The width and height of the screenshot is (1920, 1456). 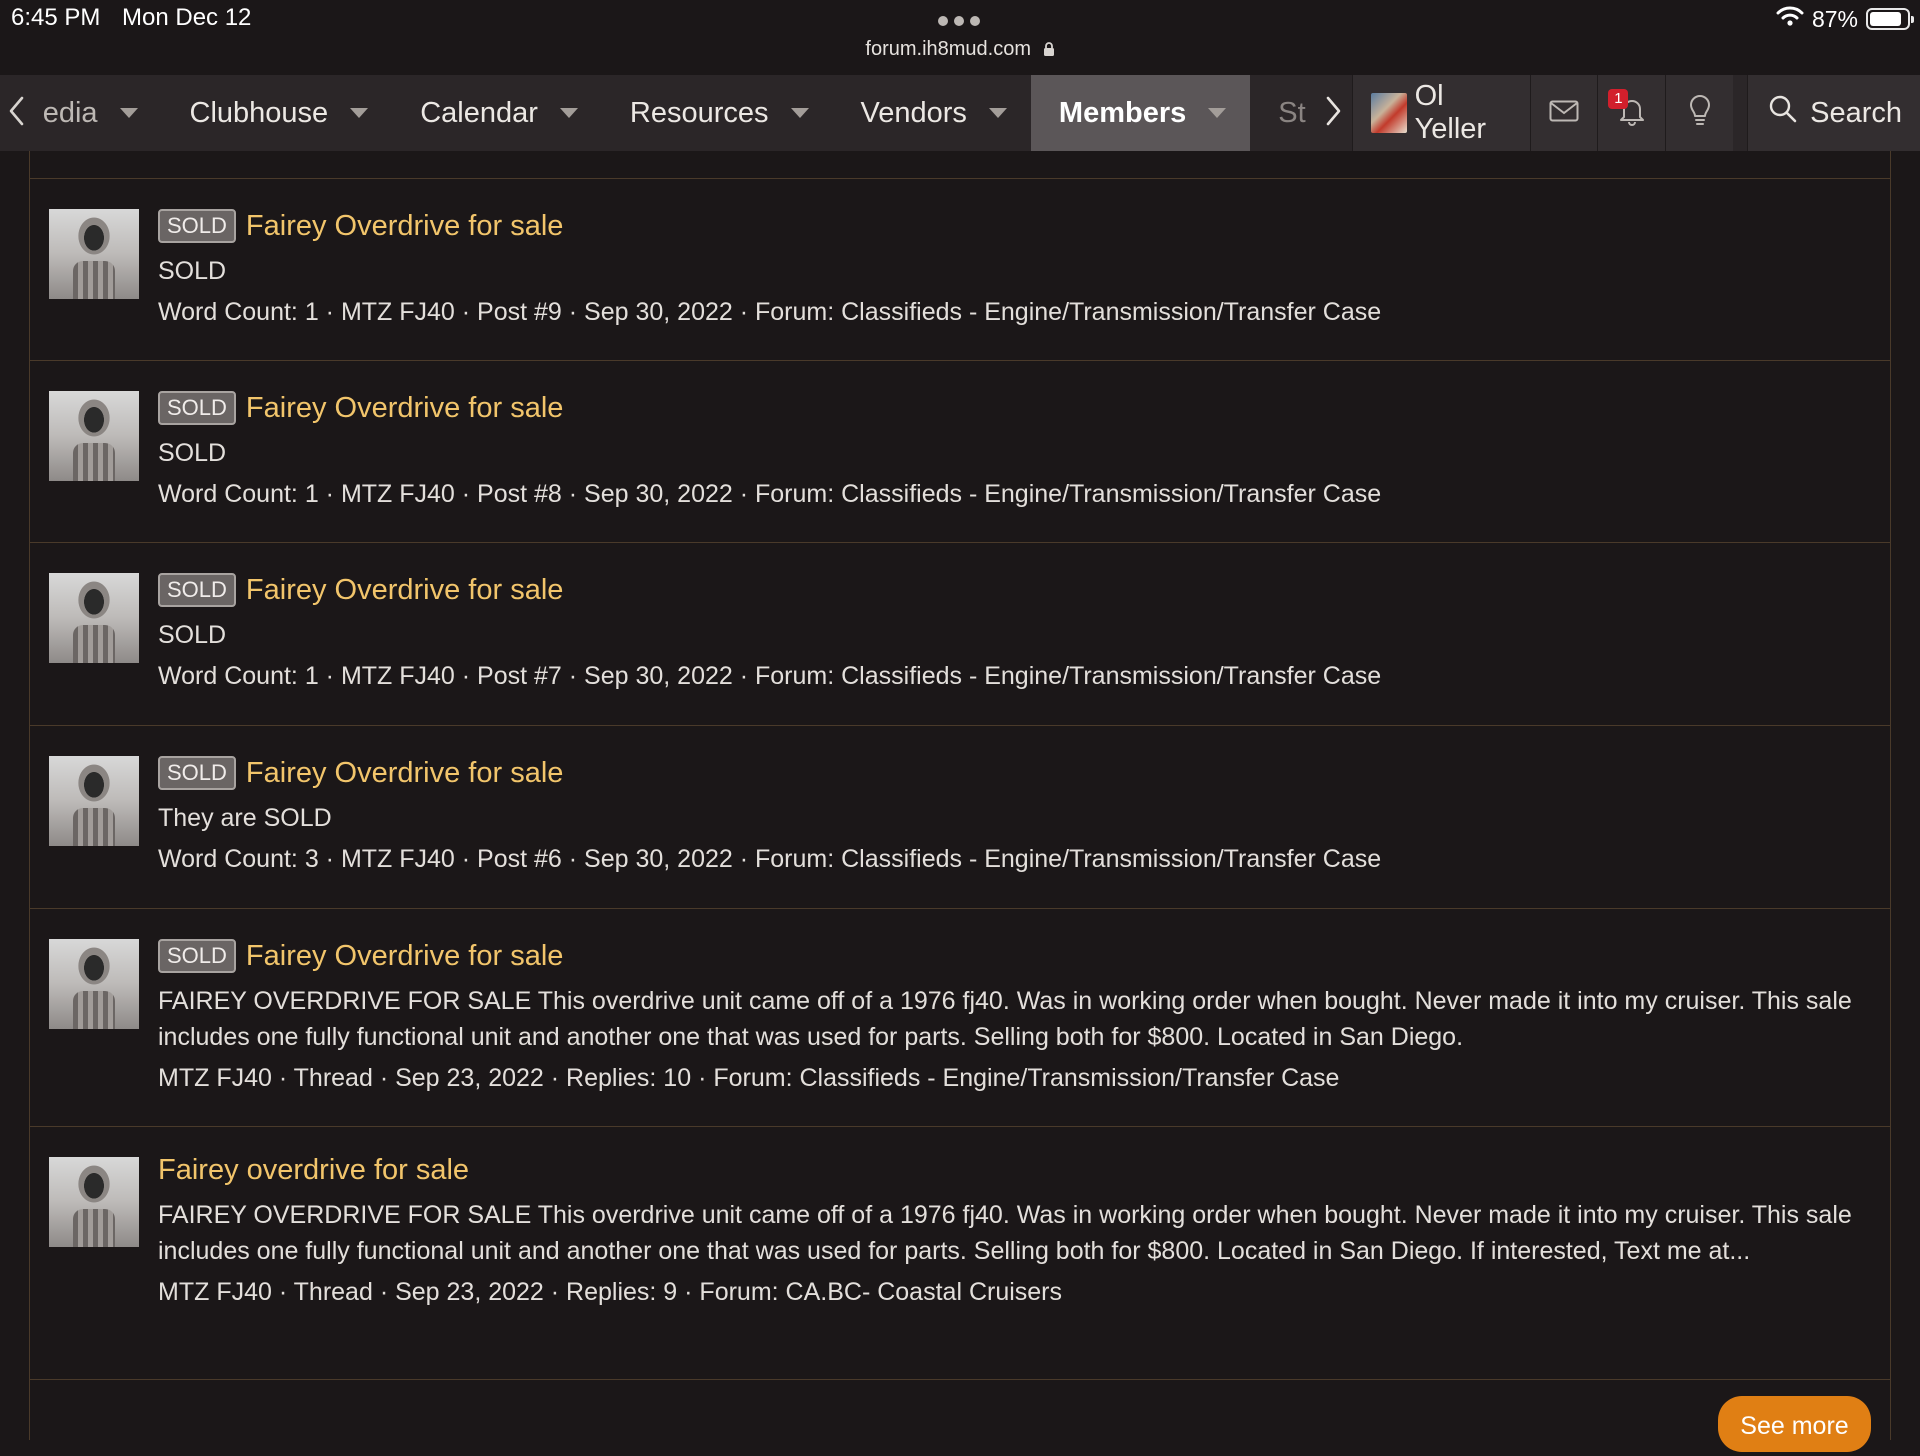 I want to click on status-bar: 6:45 PM Mon Dec 12 forum.ih8mud.com 87%, so click(x=960, y=37).